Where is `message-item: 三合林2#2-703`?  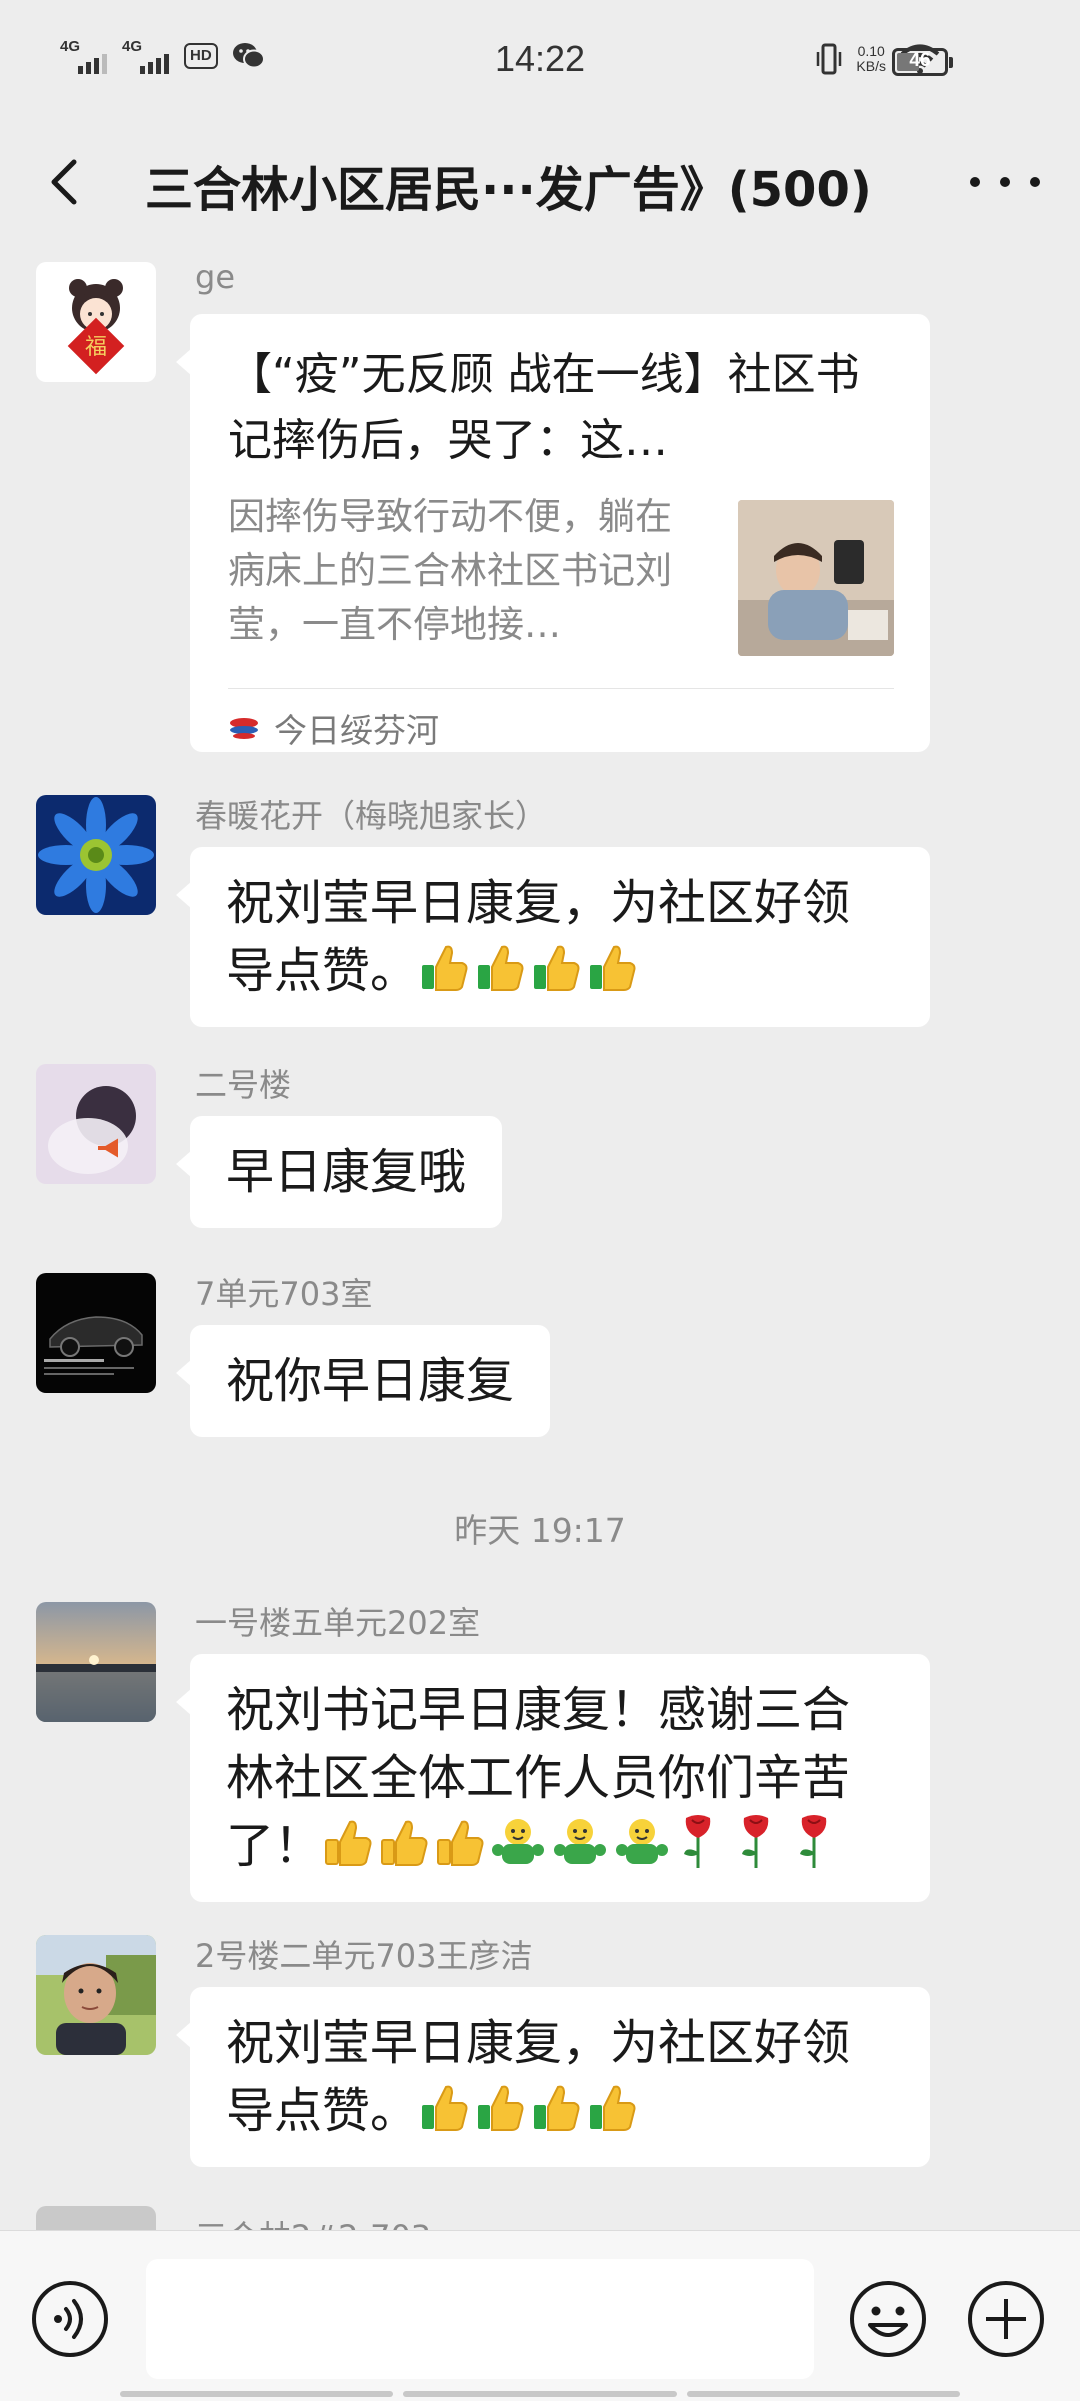 message-item: 三合林2#2-703 is located at coordinates (540, 2216).